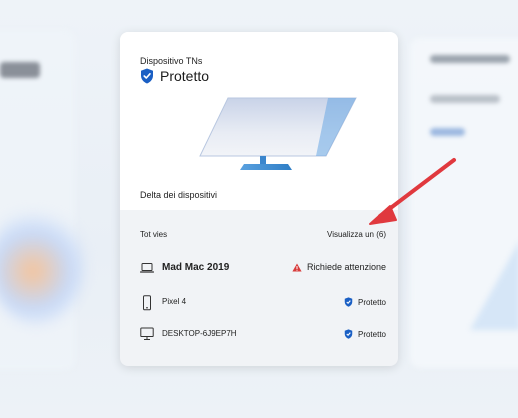 The image size is (518, 418). I want to click on device-type-label: Dispositivo TNs, so click(171, 61).